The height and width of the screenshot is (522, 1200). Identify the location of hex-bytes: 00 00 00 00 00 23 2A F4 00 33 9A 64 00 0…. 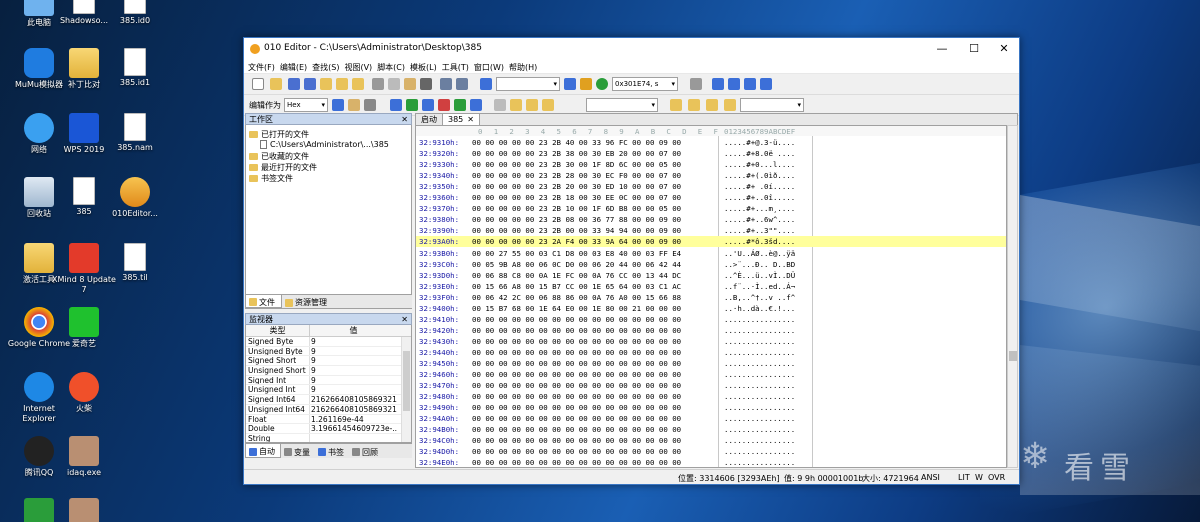
(576, 241).